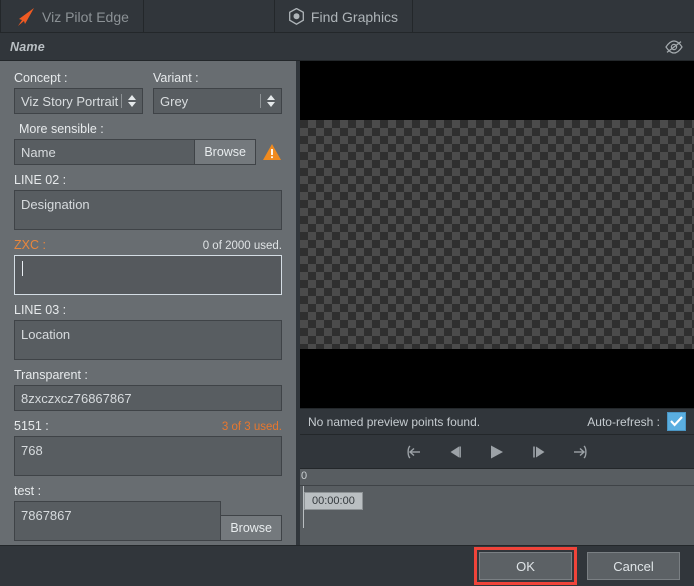 Image resolution: width=694 pixels, height=586 pixels. Describe the element at coordinates (497, 515) in the screenshot. I see `timeline-track: 00:00:00` at that location.